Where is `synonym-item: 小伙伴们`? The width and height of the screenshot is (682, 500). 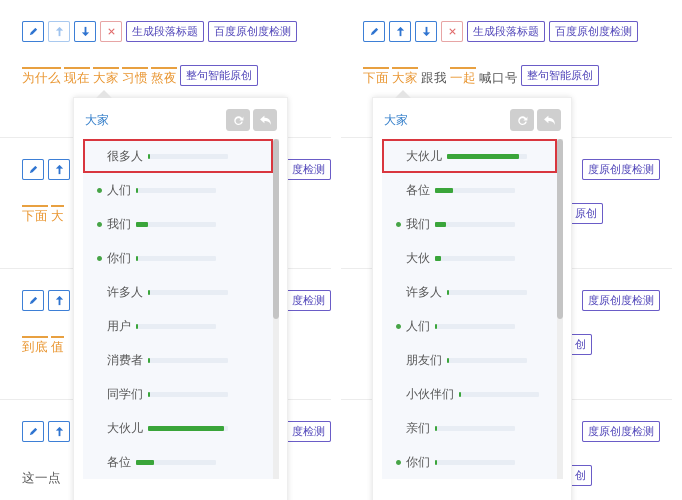
synonym-item: 小伙伴们 is located at coordinates (469, 394).